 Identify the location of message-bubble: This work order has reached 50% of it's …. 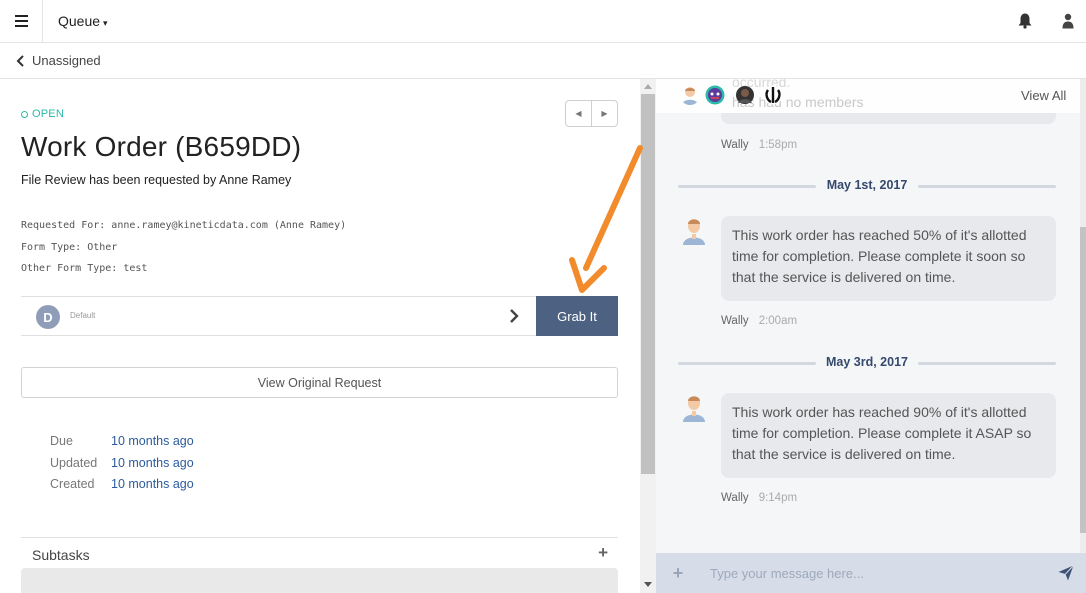
(888, 258).